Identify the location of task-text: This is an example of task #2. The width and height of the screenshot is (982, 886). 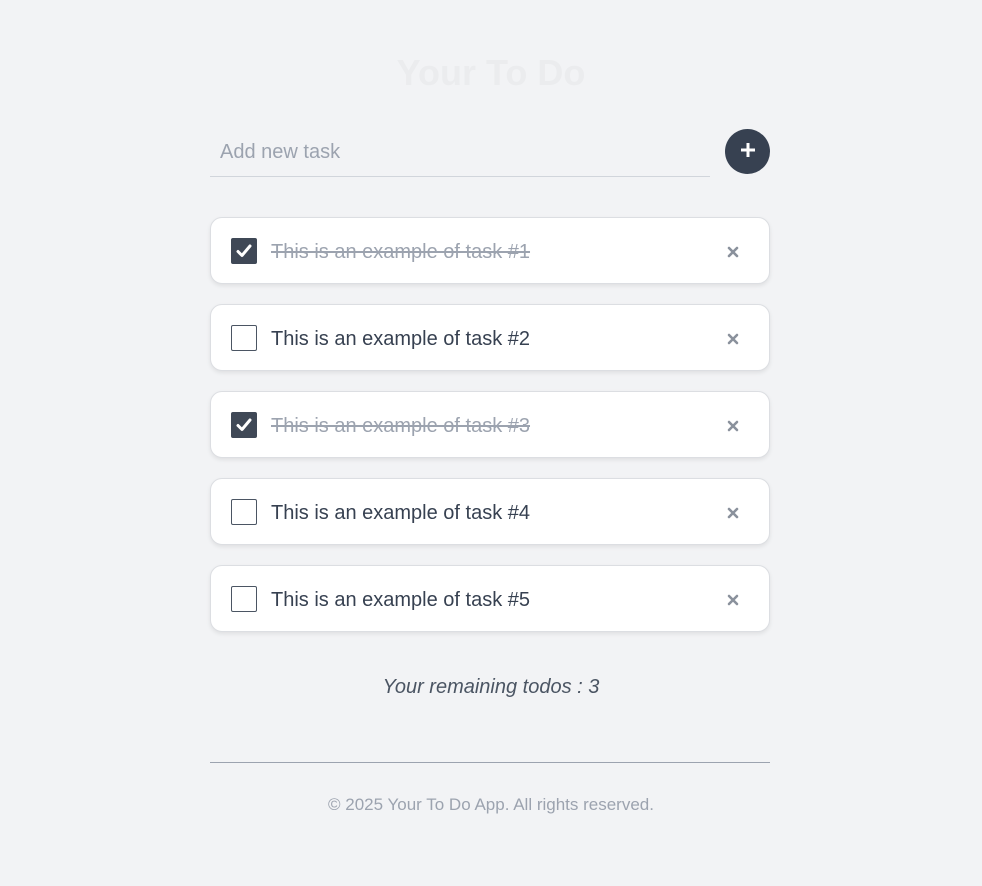
(401, 339).